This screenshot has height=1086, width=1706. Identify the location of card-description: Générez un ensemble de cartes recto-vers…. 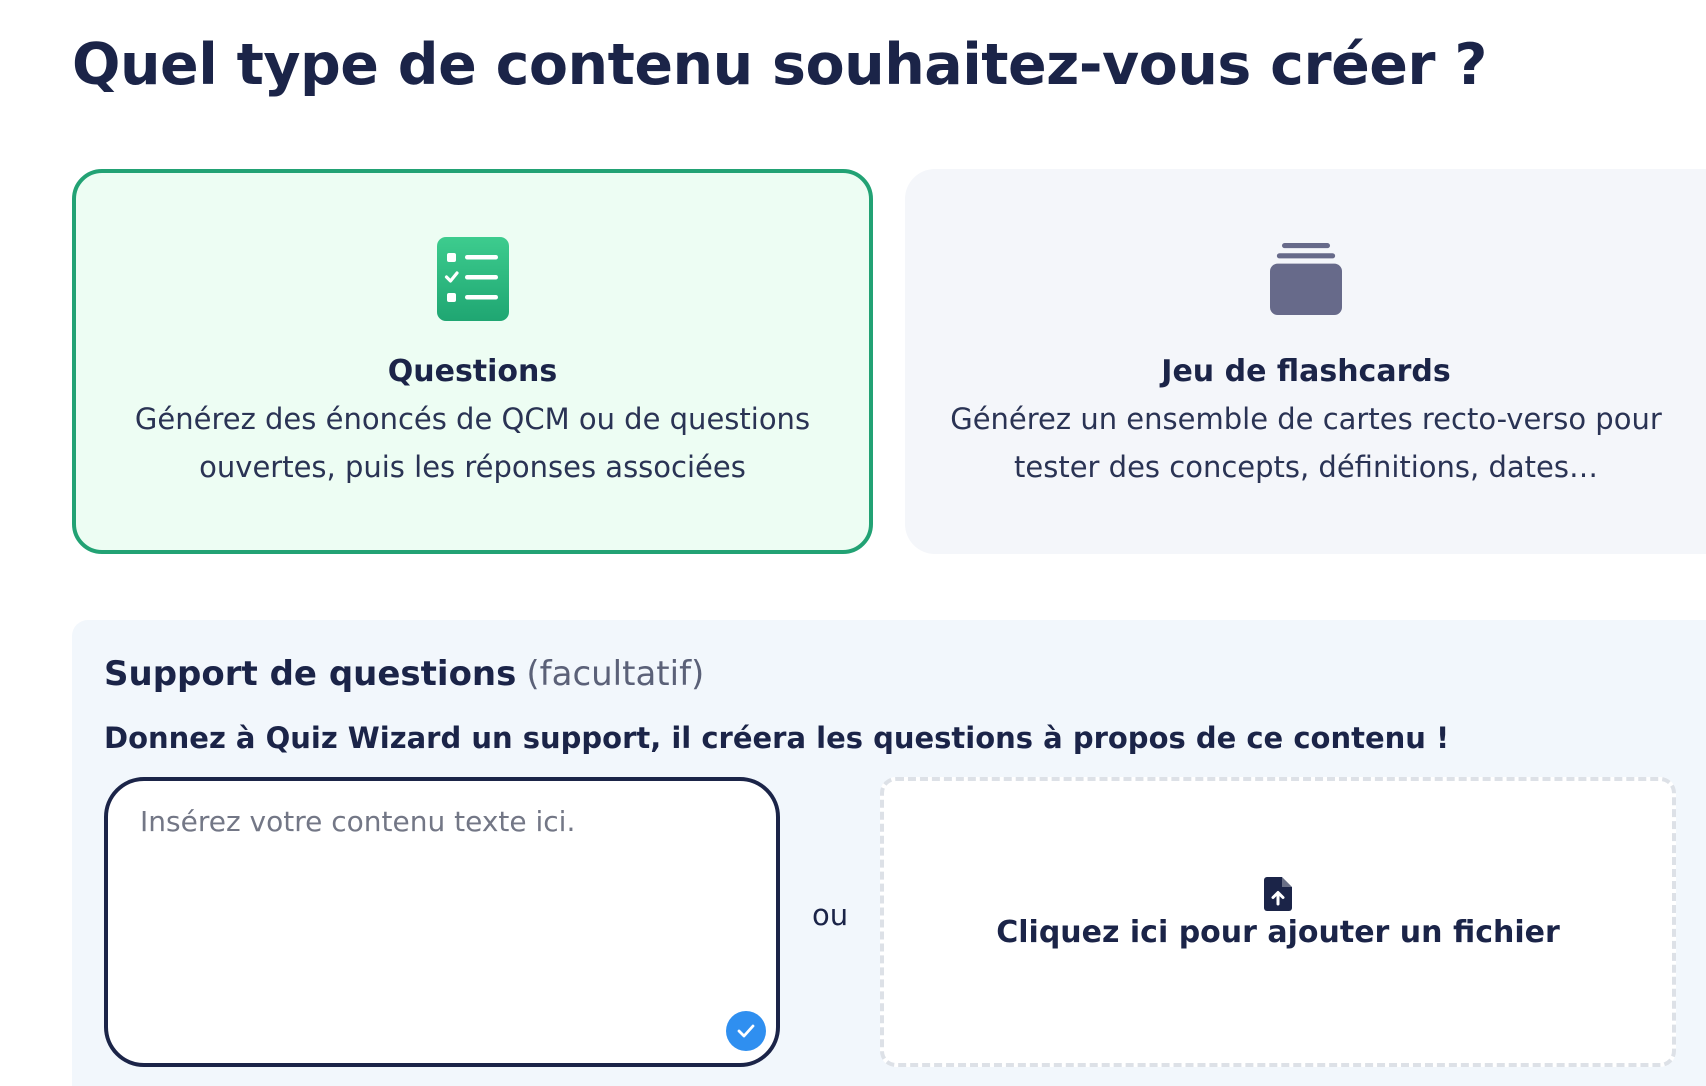
(1306, 443).